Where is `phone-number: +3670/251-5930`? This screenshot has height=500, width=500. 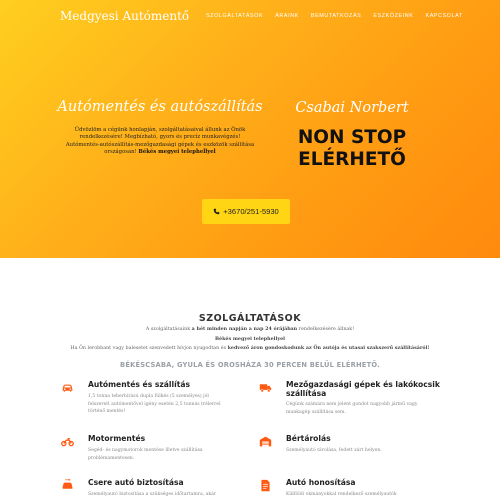 phone-number: +3670/251-5930 is located at coordinates (251, 211).